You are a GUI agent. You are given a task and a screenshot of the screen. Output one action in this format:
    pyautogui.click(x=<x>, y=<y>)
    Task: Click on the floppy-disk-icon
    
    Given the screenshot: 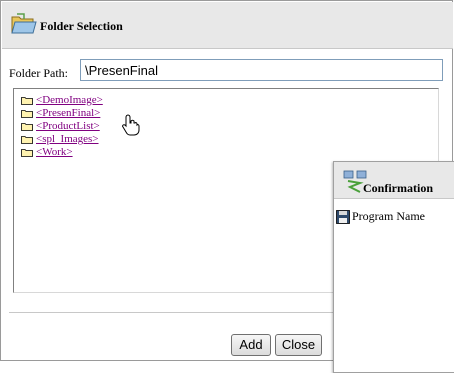 What is the action you would take?
    pyautogui.click(x=343, y=217)
    